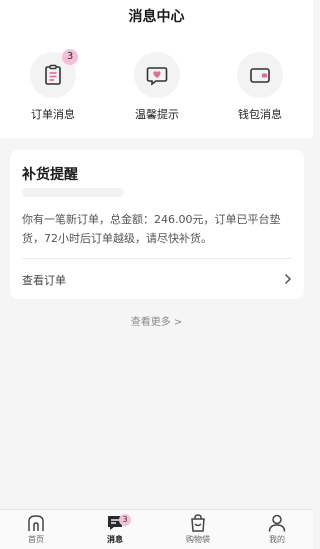 The width and height of the screenshot is (320, 549). What do you see at coordinates (288, 279) in the screenshot?
I see `chevron-right-icon` at bounding box center [288, 279].